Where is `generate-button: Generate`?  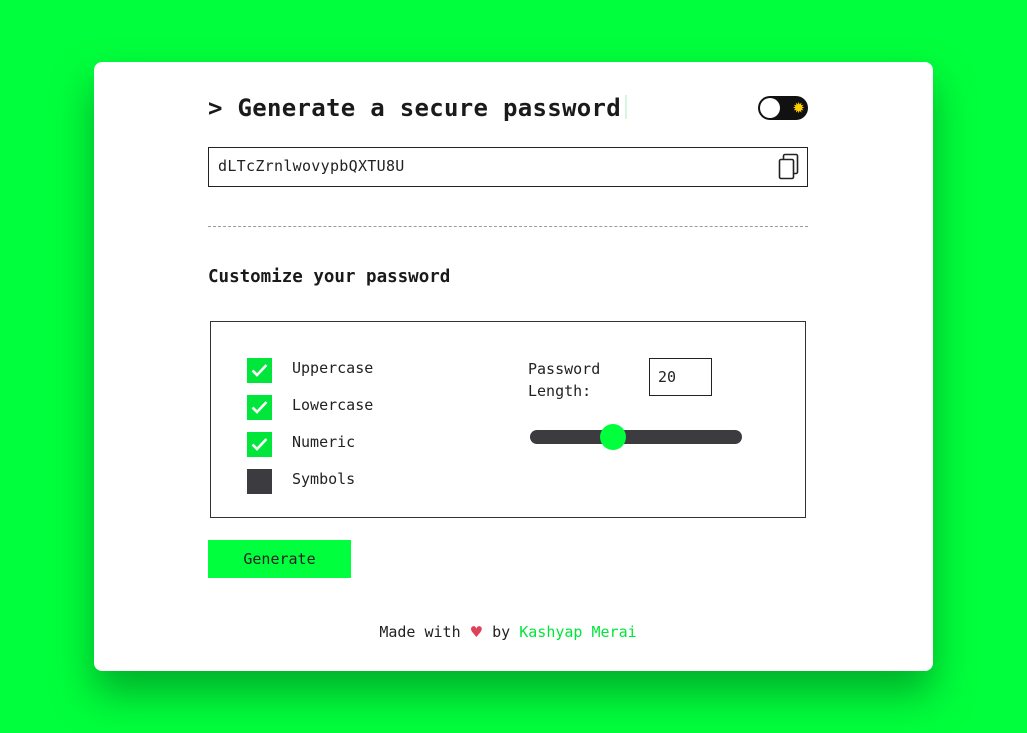 generate-button: Generate is located at coordinates (279, 559).